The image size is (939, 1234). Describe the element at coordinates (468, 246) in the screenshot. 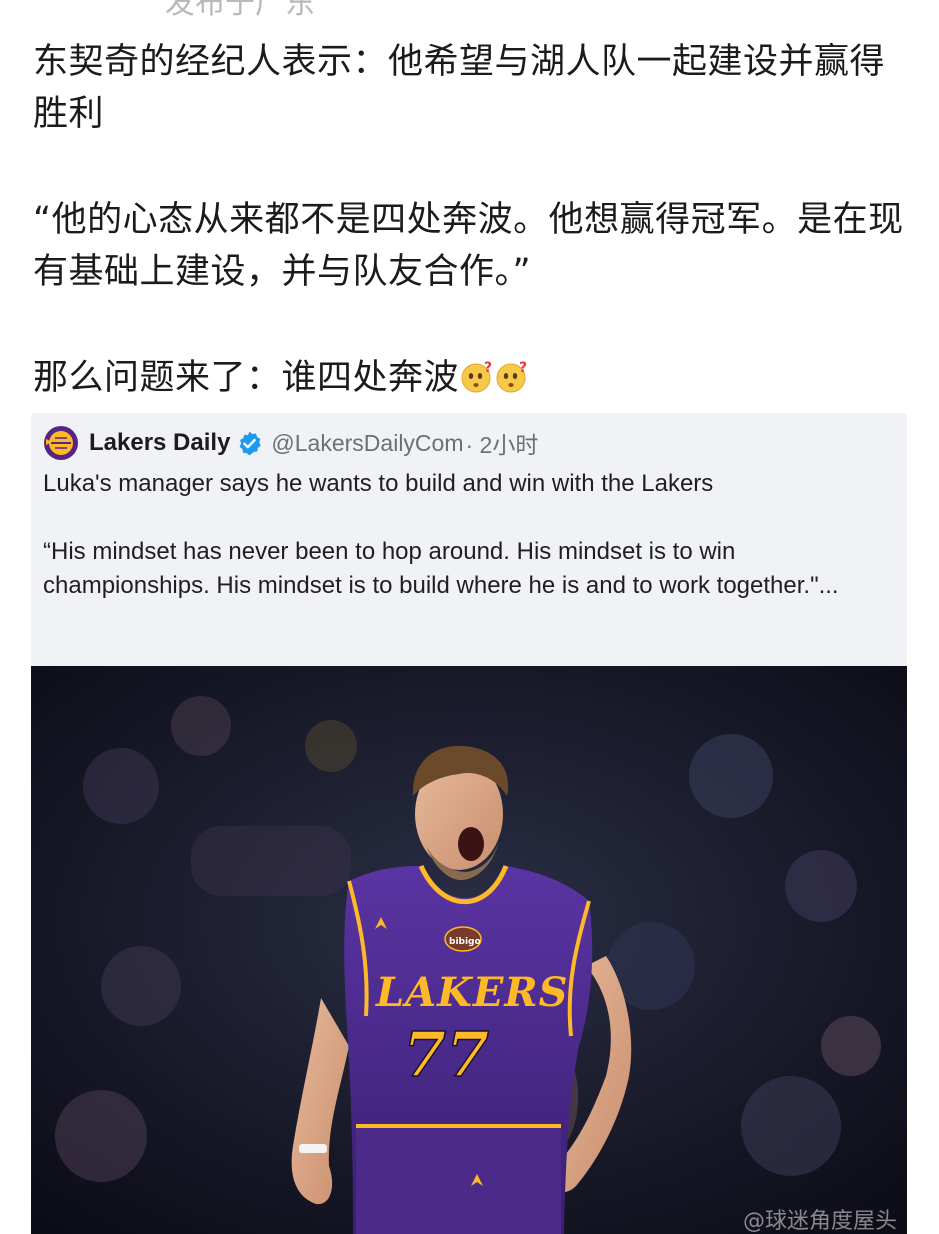

I see `post-quote-text: “他的心态从来都不是四处奔波。他想赢得冠军。是在现有基础上建设，并与队友合作。”` at that location.